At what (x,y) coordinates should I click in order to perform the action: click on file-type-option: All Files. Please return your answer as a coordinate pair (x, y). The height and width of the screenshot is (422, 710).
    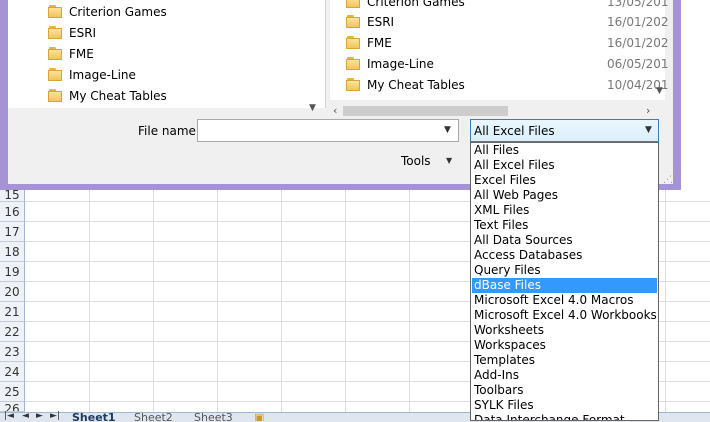
    Looking at the image, I should click on (564, 150).